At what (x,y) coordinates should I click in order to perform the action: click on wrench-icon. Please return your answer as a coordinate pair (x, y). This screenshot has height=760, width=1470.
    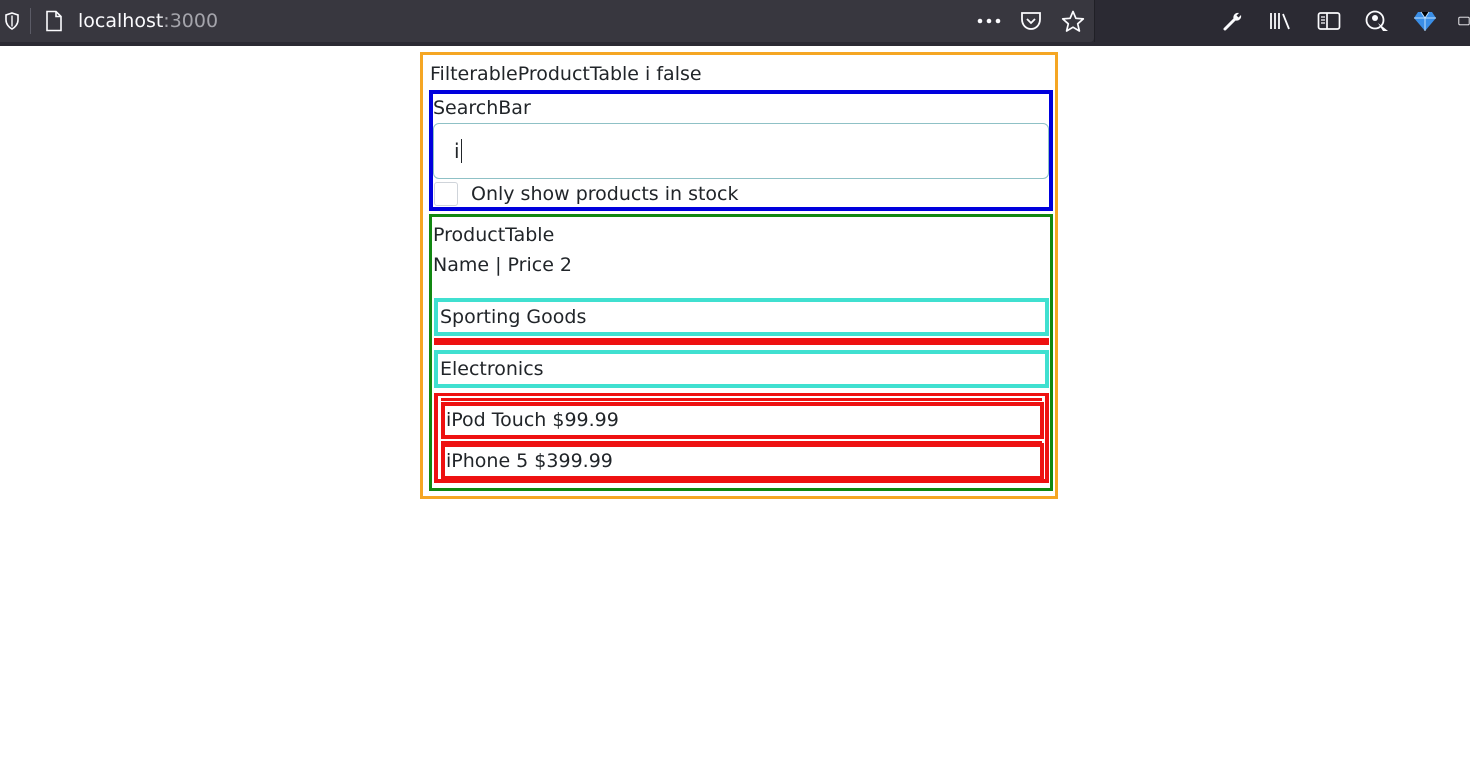
    Looking at the image, I should click on (1233, 21).